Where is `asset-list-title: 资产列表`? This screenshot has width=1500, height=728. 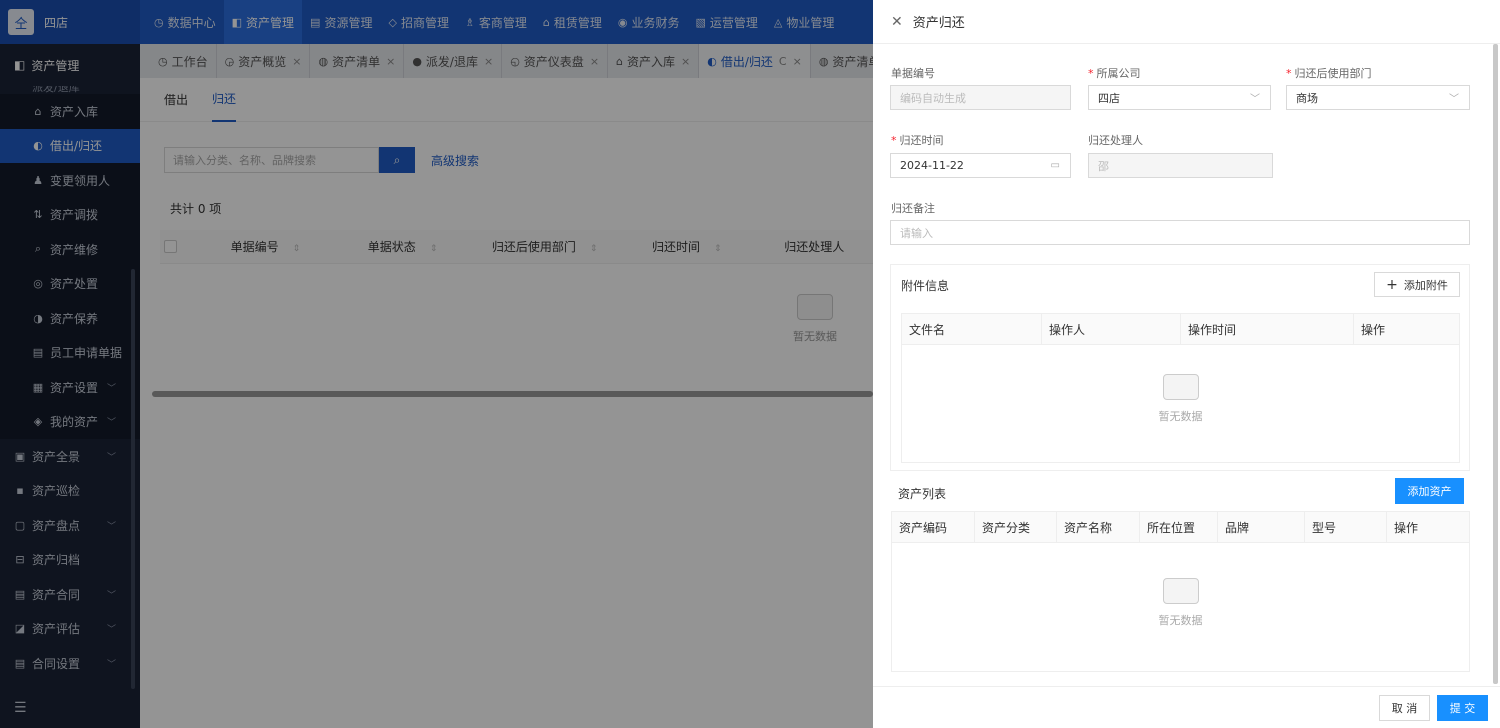 asset-list-title: 资产列表 is located at coordinates (922, 494).